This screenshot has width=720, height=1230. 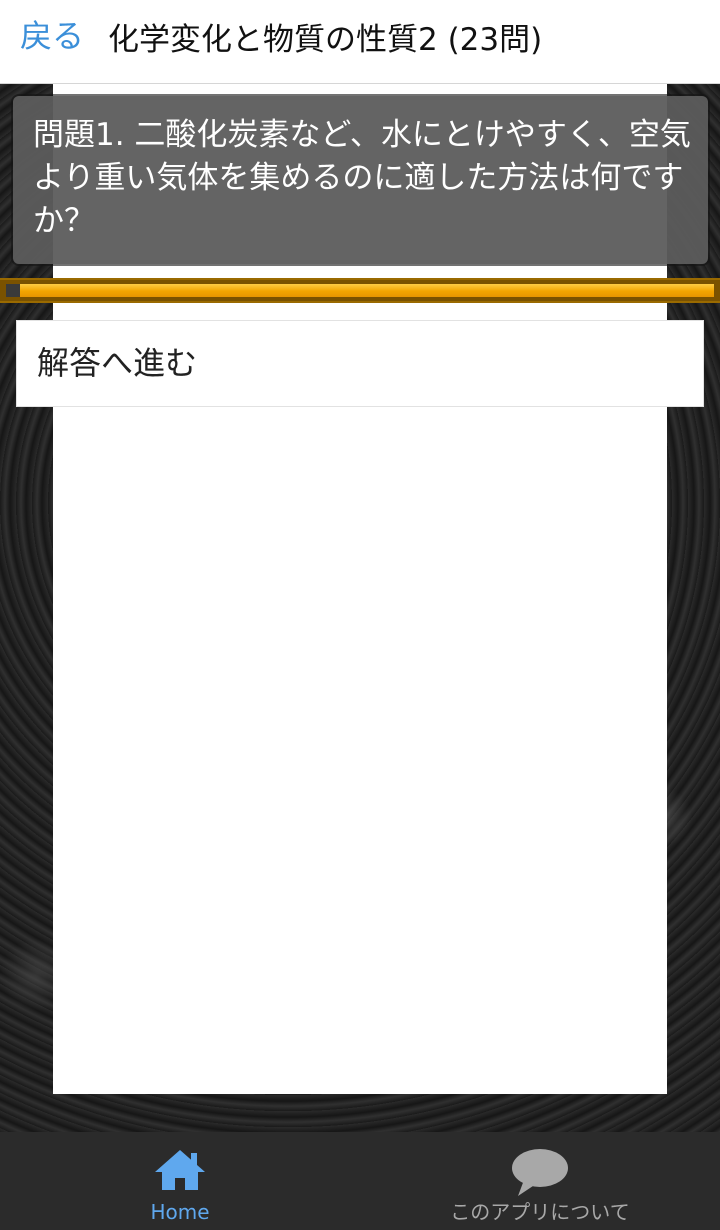 What do you see at coordinates (180, 1172) in the screenshot?
I see `home-icon` at bounding box center [180, 1172].